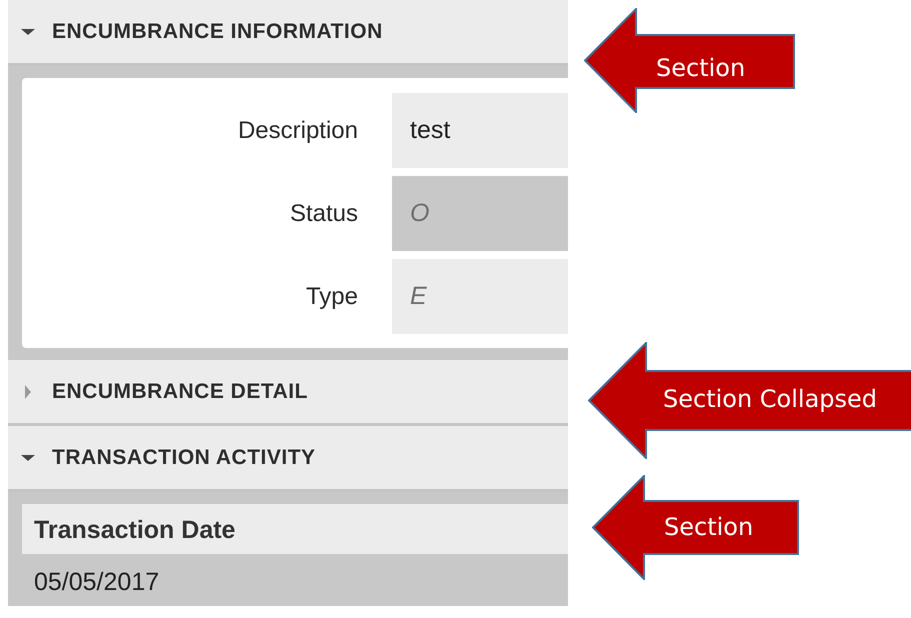 This screenshot has height=618, width=911. Describe the element at coordinates (297, 131) in the screenshot. I see `field-label: Description` at that location.